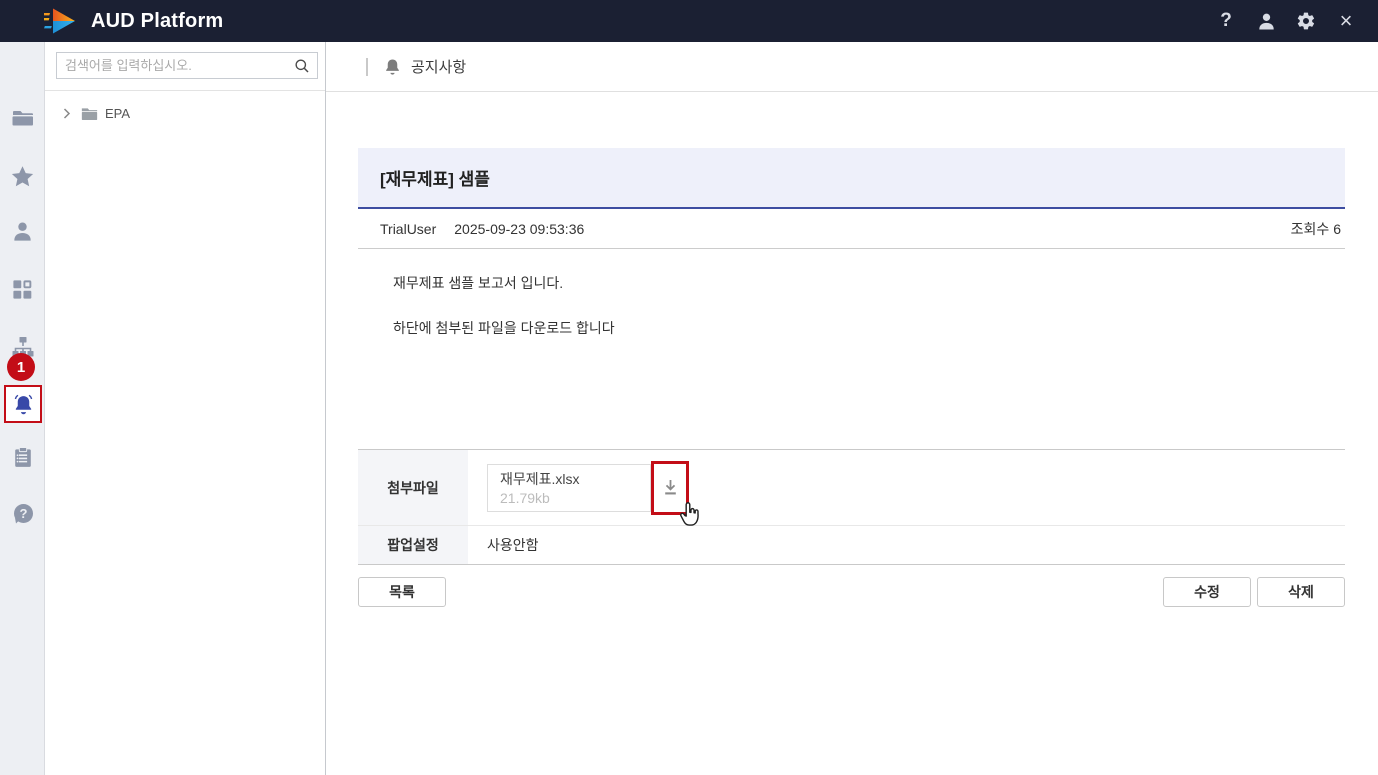  What do you see at coordinates (413, 545) in the screenshot?
I see `popup-setting-label: 팝업설정` at bounding box center [413, 545].